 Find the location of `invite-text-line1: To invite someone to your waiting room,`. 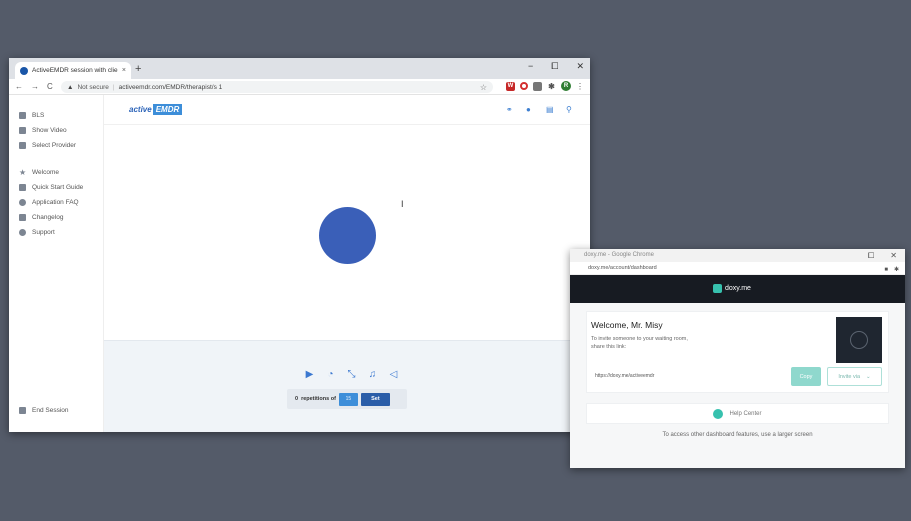

invite-text-line1: To invite someone to your waiting room, is located at coordinates (639, 339).